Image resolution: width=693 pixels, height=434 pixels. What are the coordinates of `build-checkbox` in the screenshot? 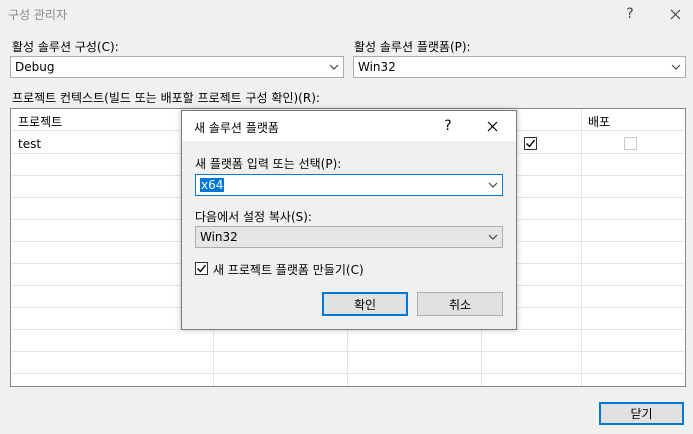 It's located at (530, 143).